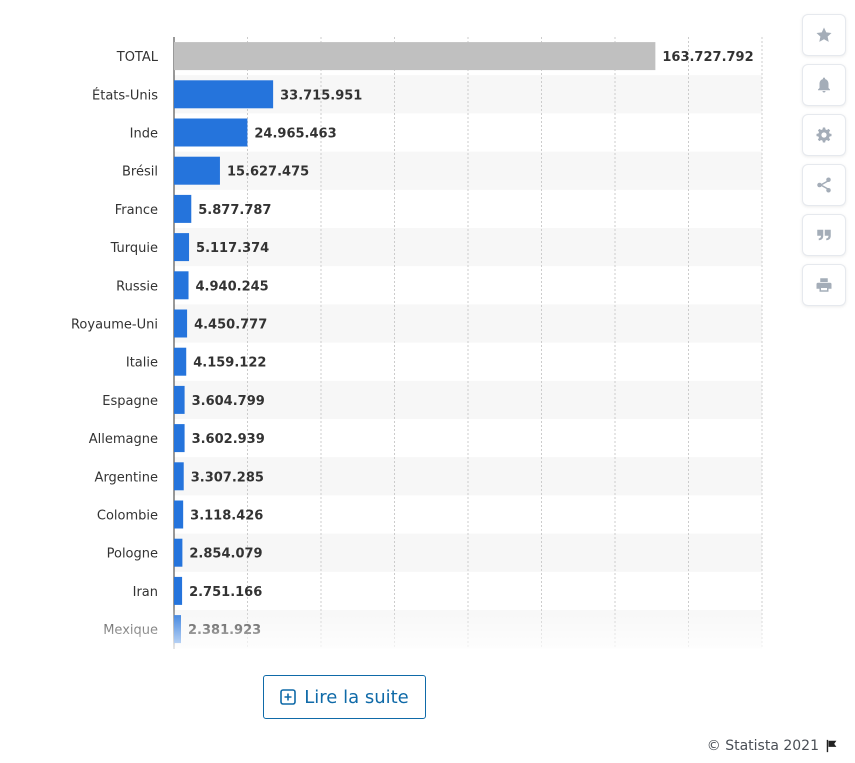 This screenshot has width=855, height=763. I want to click on value-label: 15.627.475, so click(268, 172).